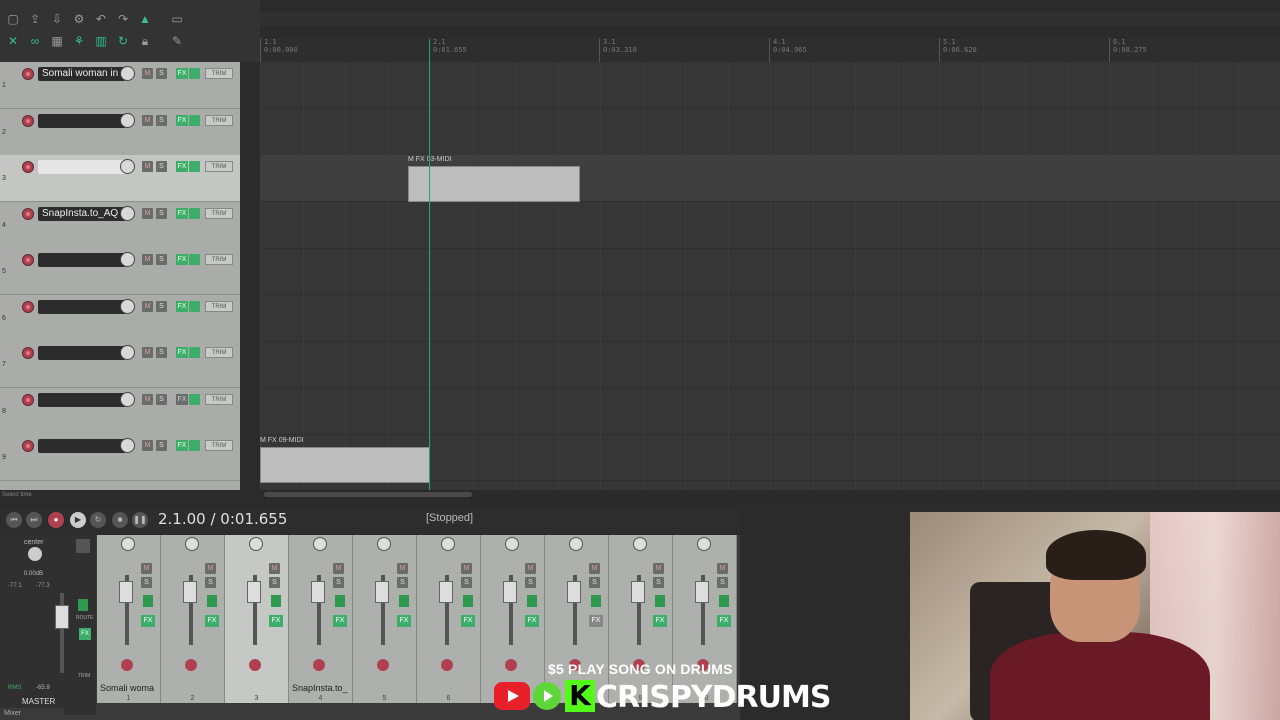 Image resolution: width=1280 pixels, height=720 pixels. Describe the element at coordinates (145, 41) in the screenshot. I see `lock-icon: 🔒︎` at that location.